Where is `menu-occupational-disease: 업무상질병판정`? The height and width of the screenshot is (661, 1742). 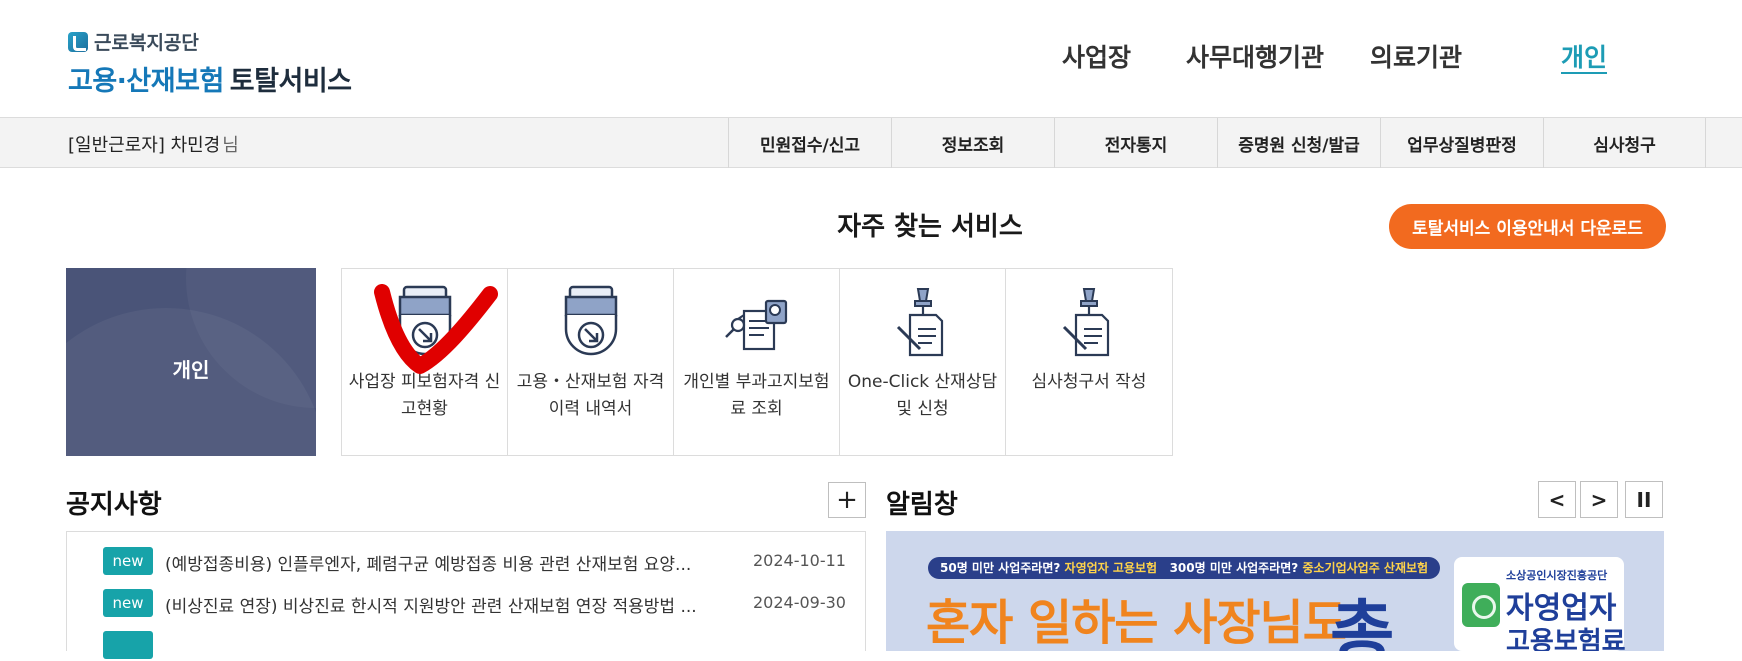 menu-occupational-disease: 업무상질병판정 is located at coordinates (1461, 143).